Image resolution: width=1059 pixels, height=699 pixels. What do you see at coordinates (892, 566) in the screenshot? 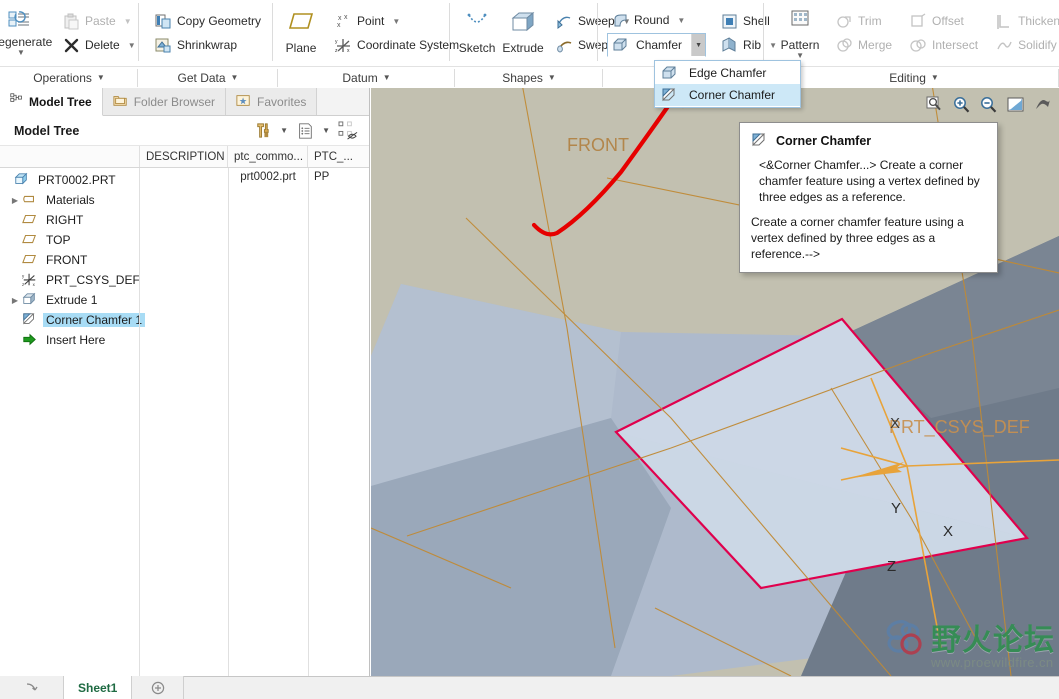
I see `axis-z-label: Z` at bounding box center [892, 566].